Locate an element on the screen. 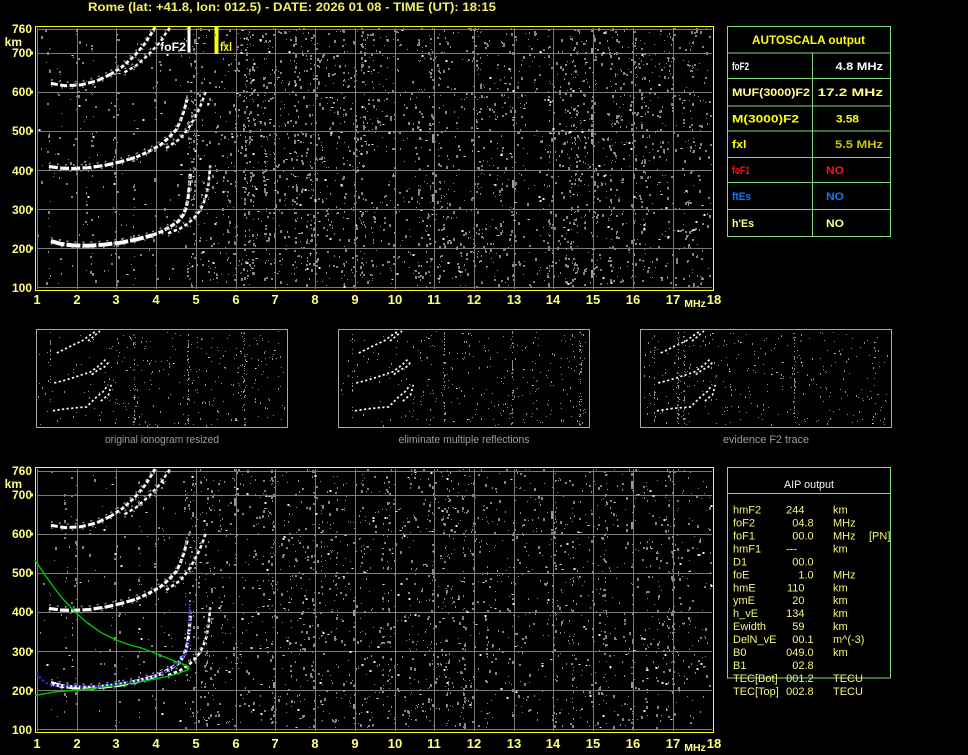 This screenshot has width=968, height=755. svg-text: m^(-3) is located at coordinates (848, 640).